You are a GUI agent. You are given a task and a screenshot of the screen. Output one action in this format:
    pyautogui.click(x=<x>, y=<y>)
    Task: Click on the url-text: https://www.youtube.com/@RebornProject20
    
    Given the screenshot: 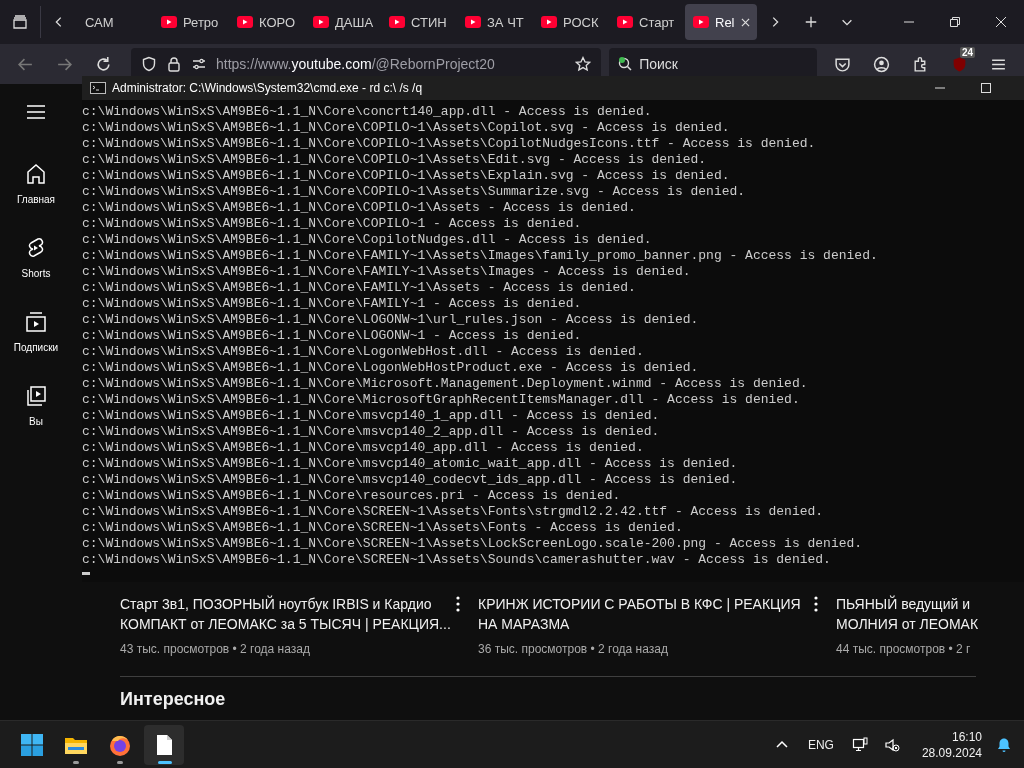 What is the action you would take?
    pyautogui.click(x=355, y=64)
    